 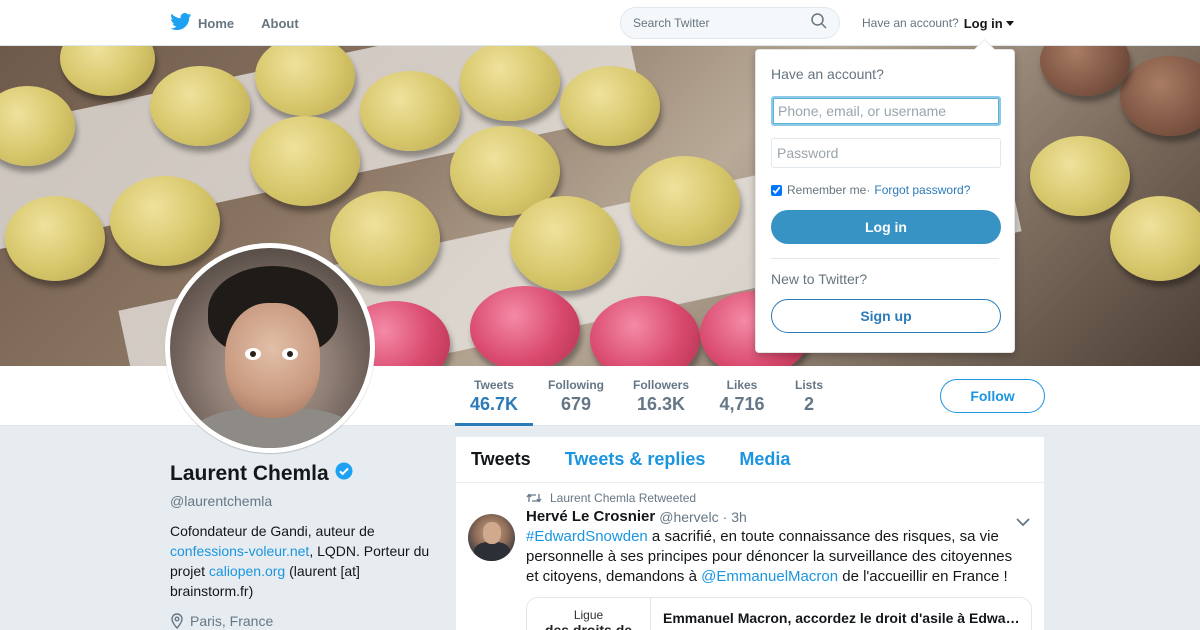 I want to click on stat-label: Following, so click(x=576, y=385).